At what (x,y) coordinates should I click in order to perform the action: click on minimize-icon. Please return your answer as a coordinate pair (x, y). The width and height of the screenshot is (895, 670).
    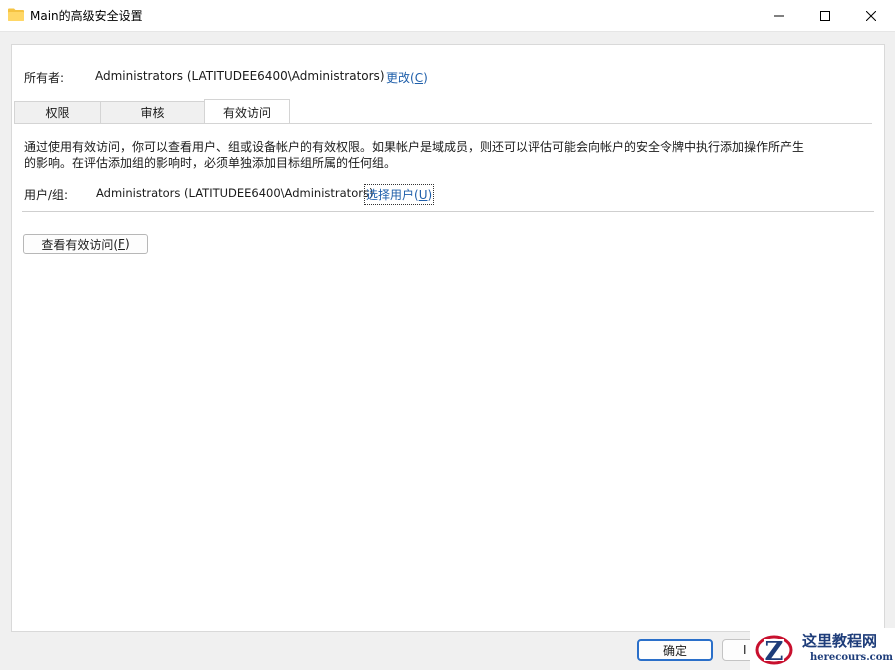
    Looking at the image, I should click on (779, 15).